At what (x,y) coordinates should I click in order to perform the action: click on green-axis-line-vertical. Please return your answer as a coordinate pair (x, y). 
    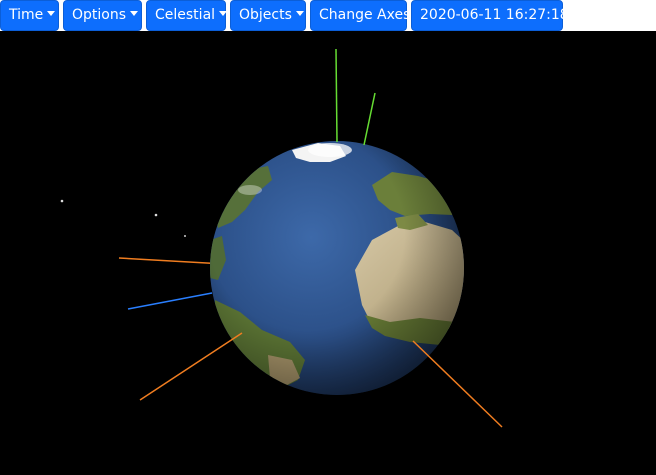
    Looking at the image, I should click on (336, 95).